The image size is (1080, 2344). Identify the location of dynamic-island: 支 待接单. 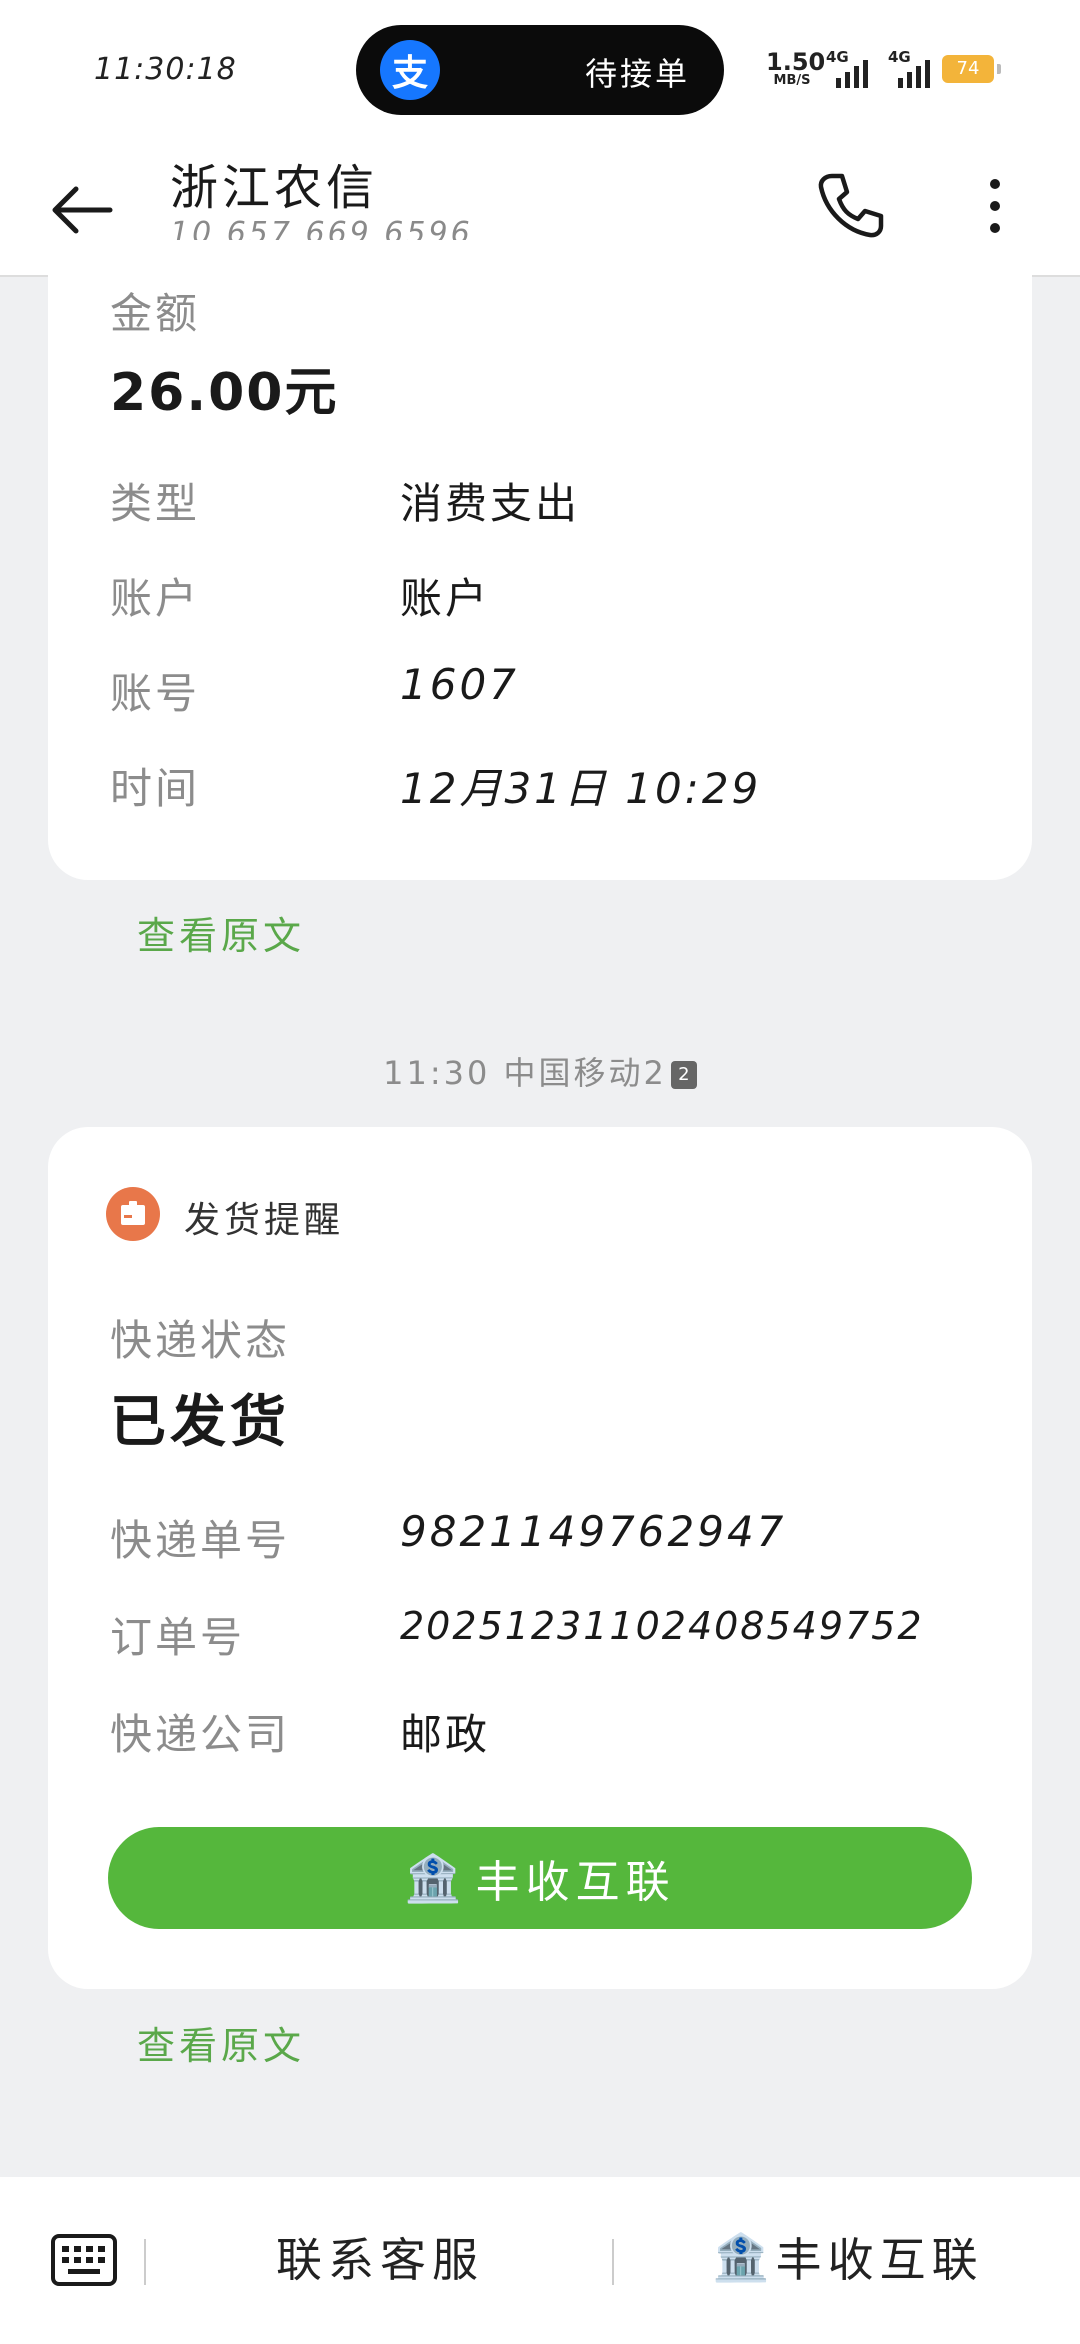
(540, 70).